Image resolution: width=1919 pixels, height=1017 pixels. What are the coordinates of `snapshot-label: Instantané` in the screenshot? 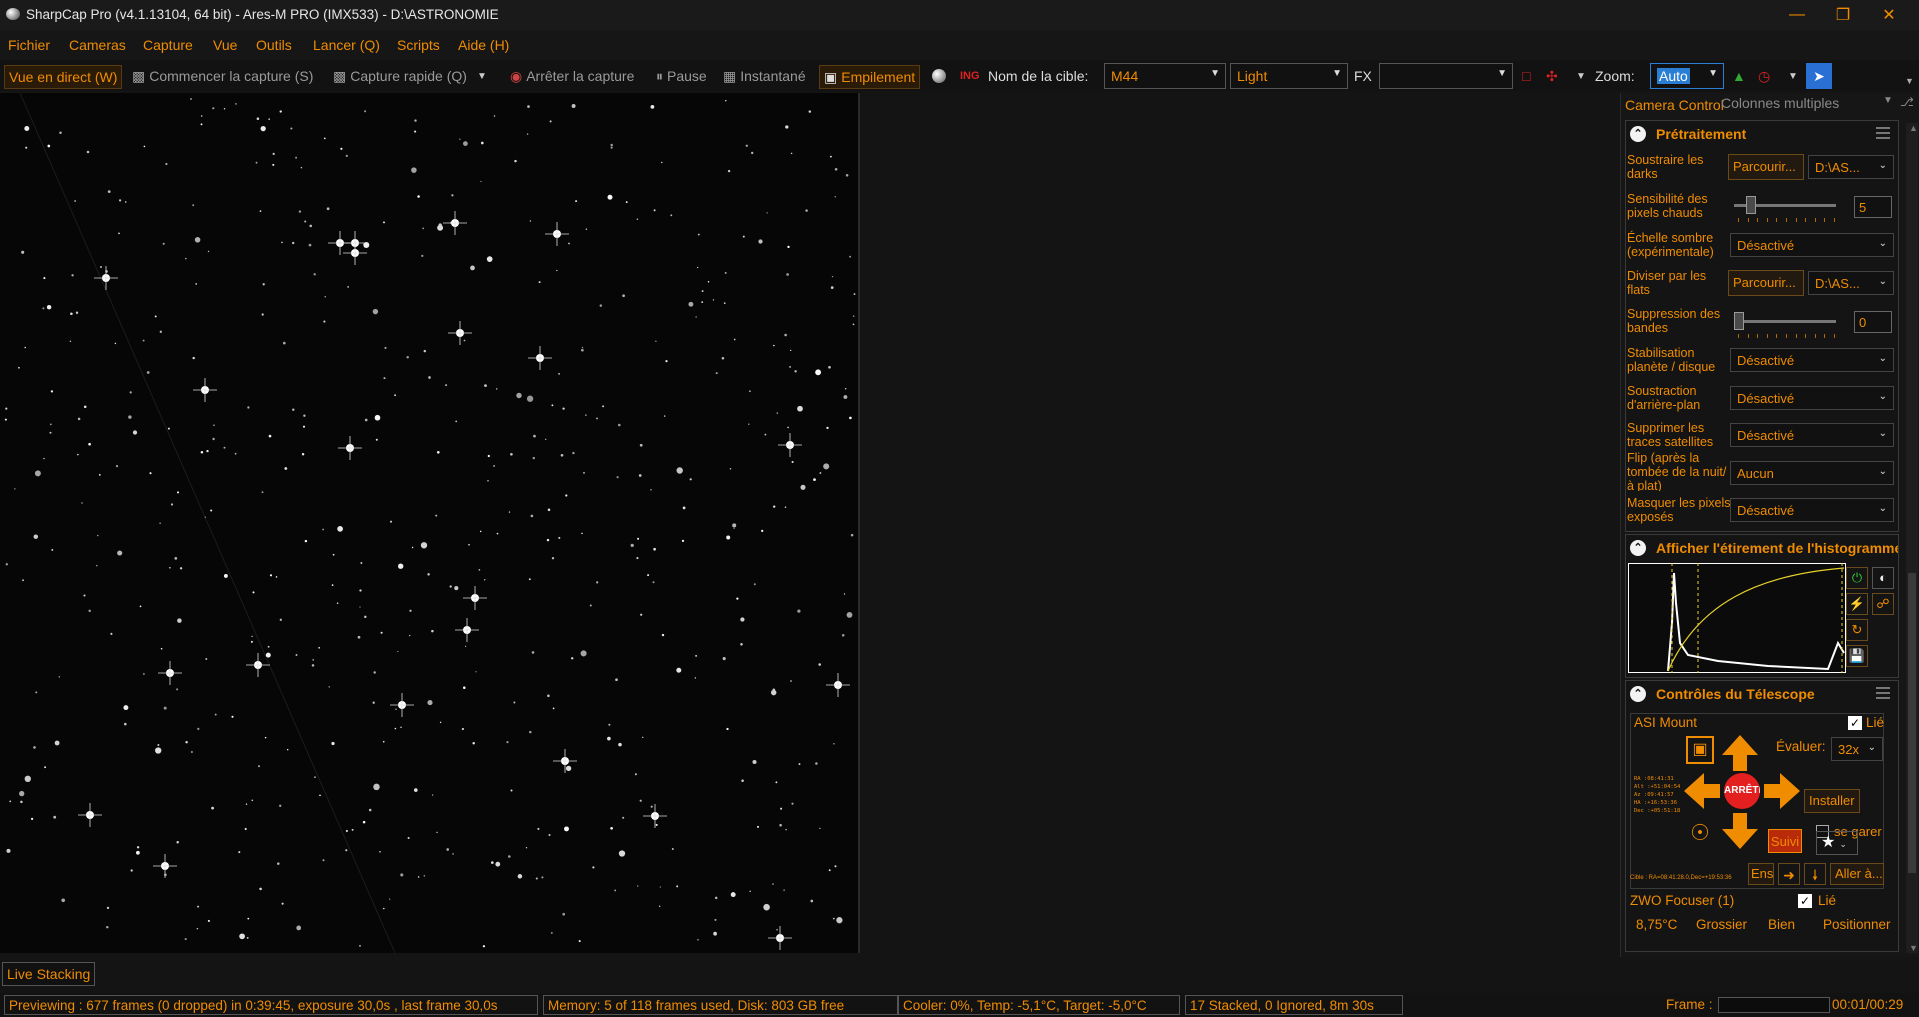 It's located at (773, 76).